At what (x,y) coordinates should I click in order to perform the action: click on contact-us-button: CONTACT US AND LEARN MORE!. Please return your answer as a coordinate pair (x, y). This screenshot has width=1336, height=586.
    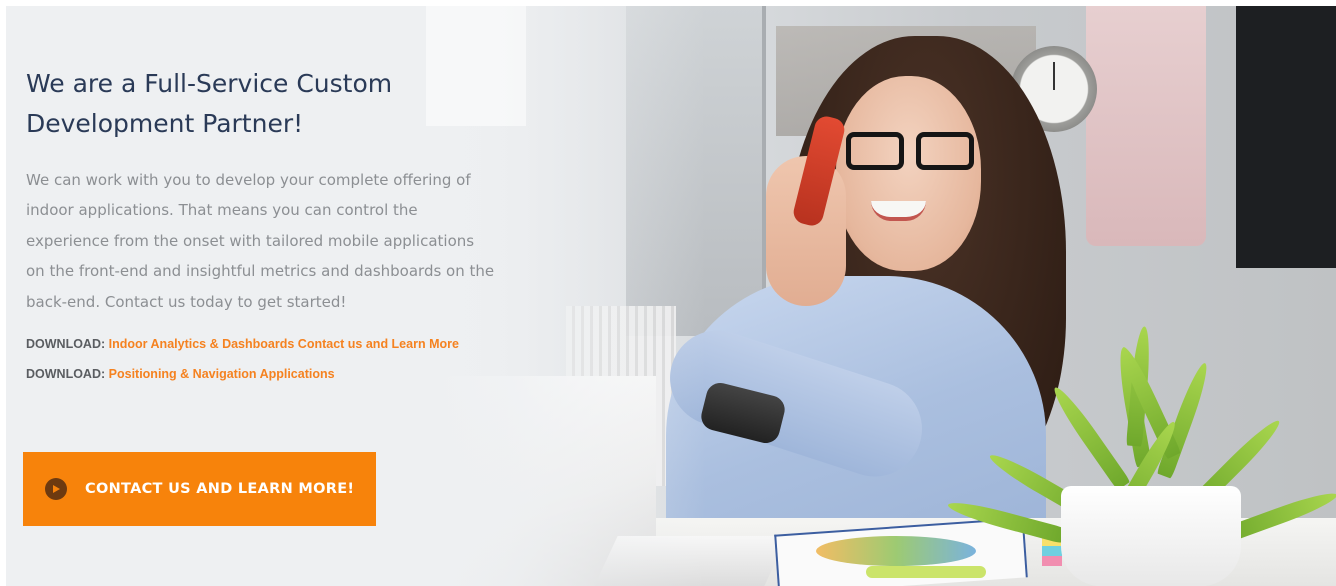
    Looking at the image, I should click on (199, 489).